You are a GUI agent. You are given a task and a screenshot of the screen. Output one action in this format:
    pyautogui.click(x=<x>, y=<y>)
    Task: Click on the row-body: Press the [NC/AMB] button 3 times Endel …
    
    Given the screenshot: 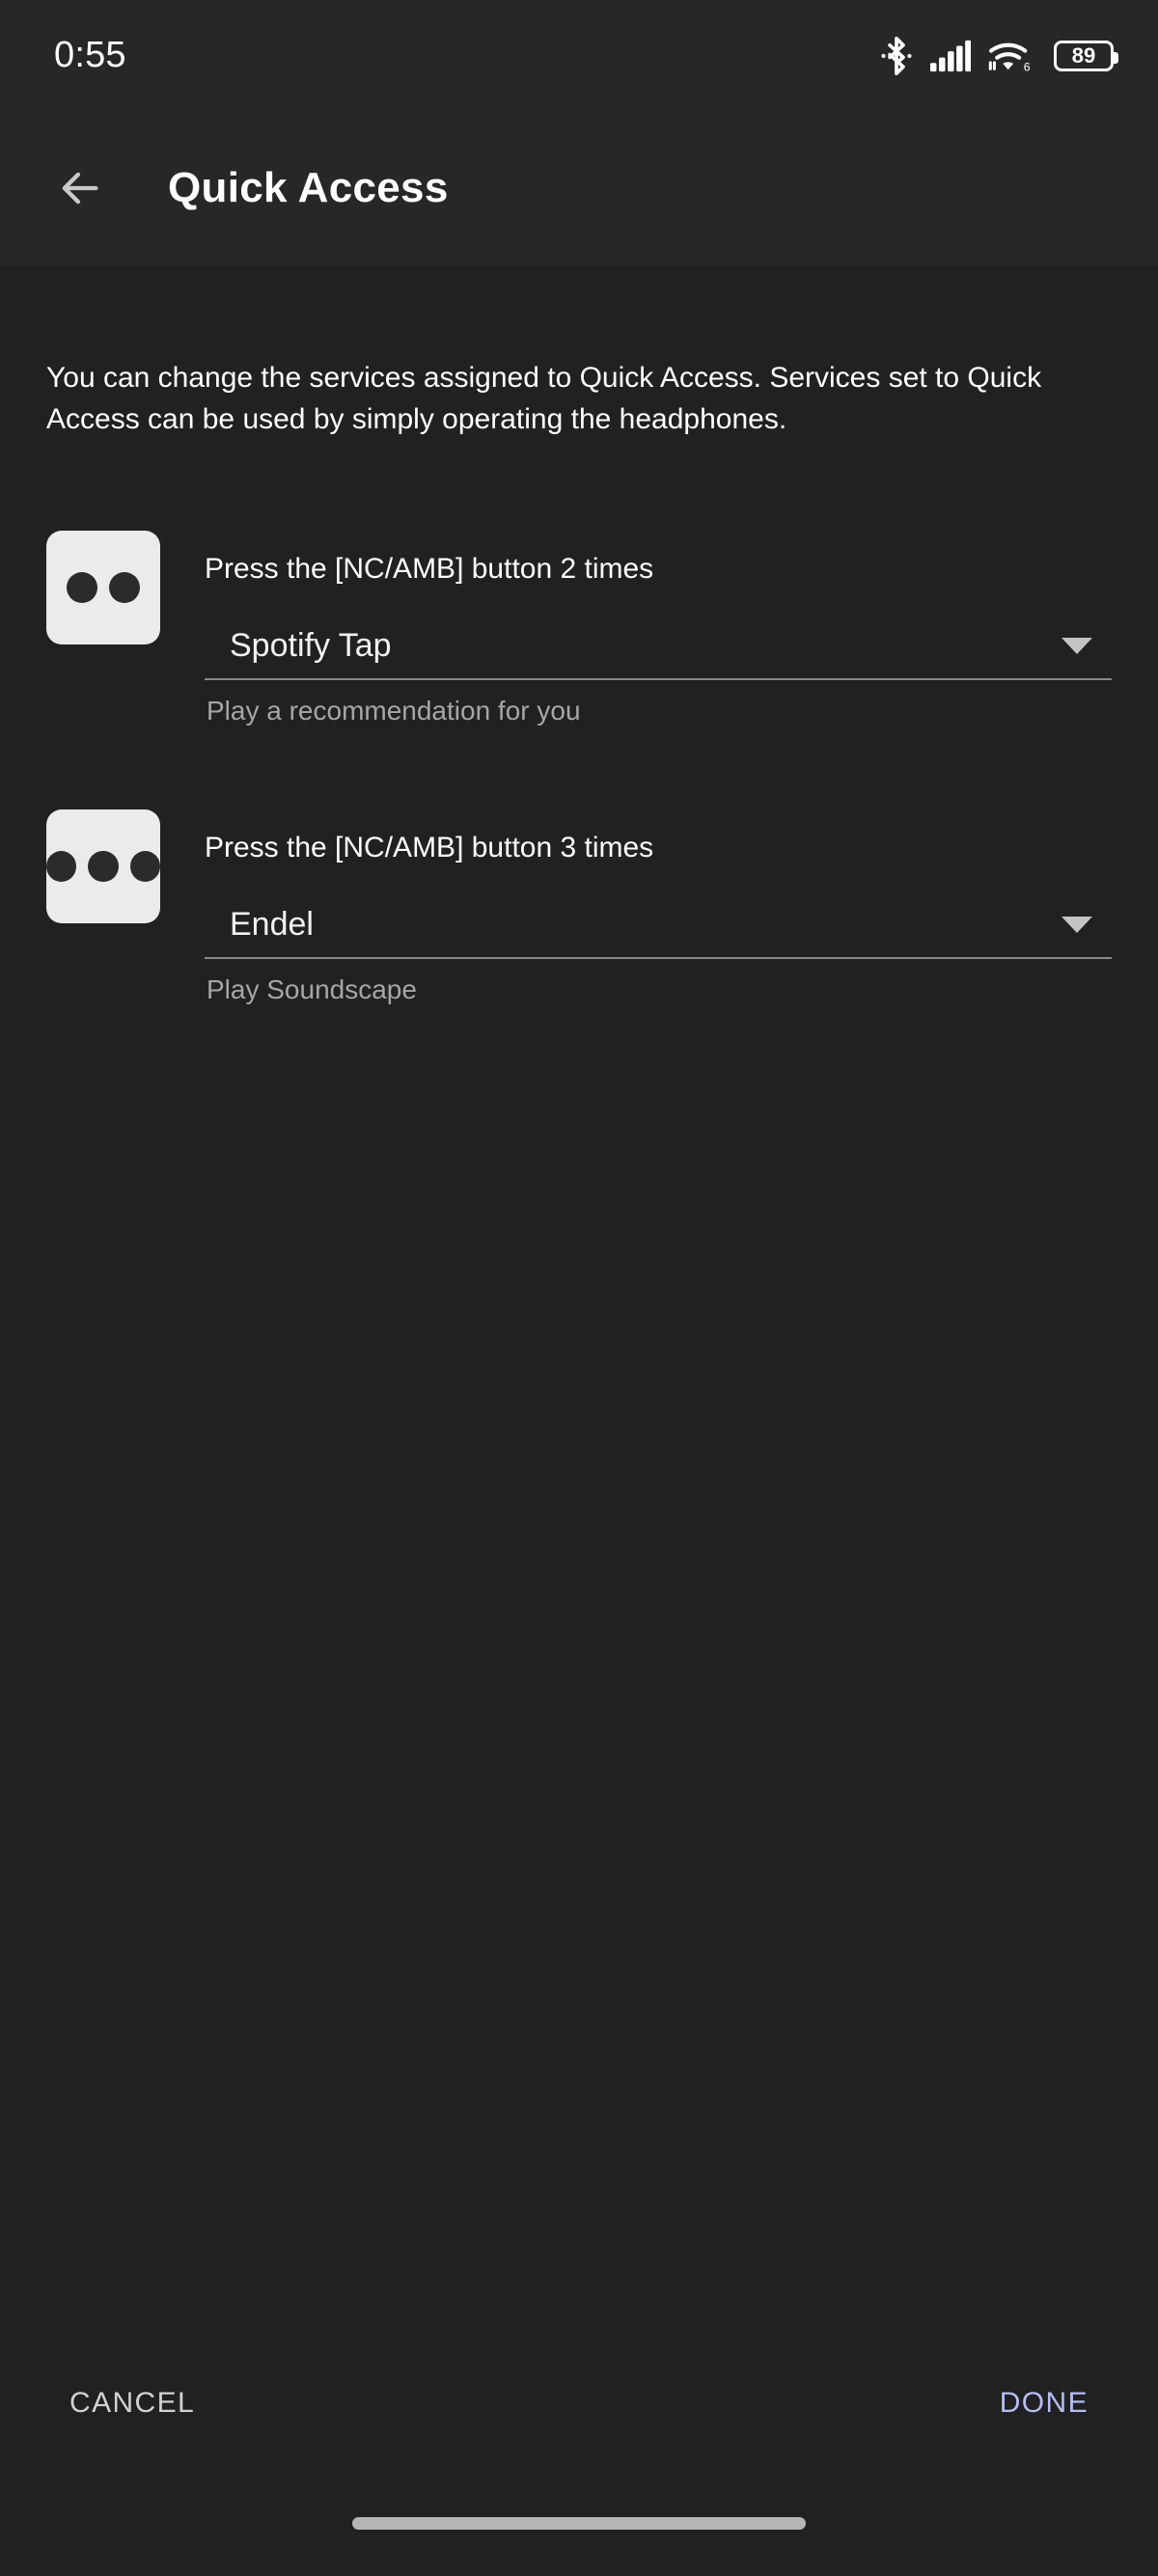 What is the action you would take?
    pyautogui.click(x=658, y=907)
    